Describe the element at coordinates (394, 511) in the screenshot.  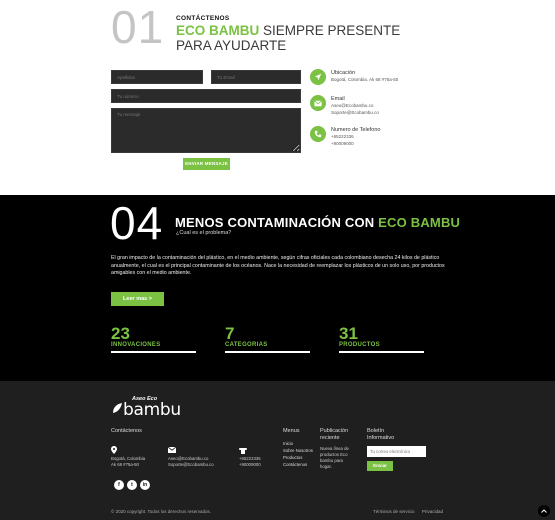
I see `terms-link: Términos de servicio` at that location.